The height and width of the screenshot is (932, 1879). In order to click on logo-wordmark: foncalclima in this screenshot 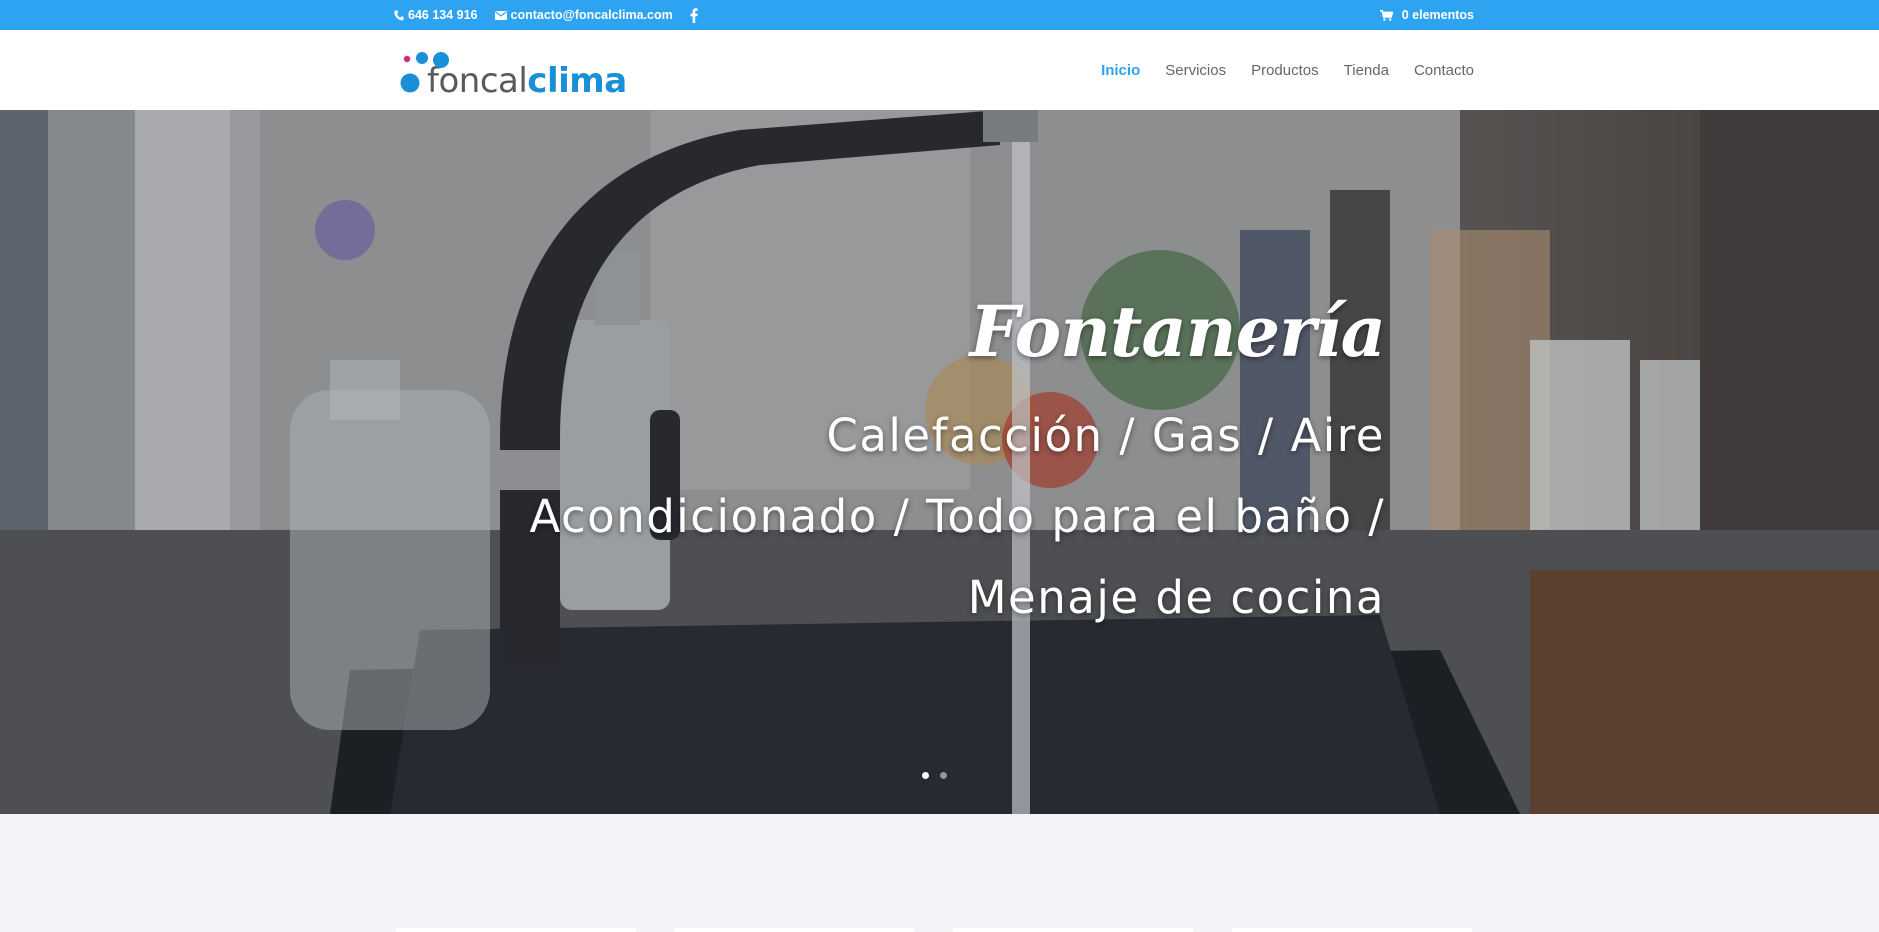, I will do `click(527, 81)`.